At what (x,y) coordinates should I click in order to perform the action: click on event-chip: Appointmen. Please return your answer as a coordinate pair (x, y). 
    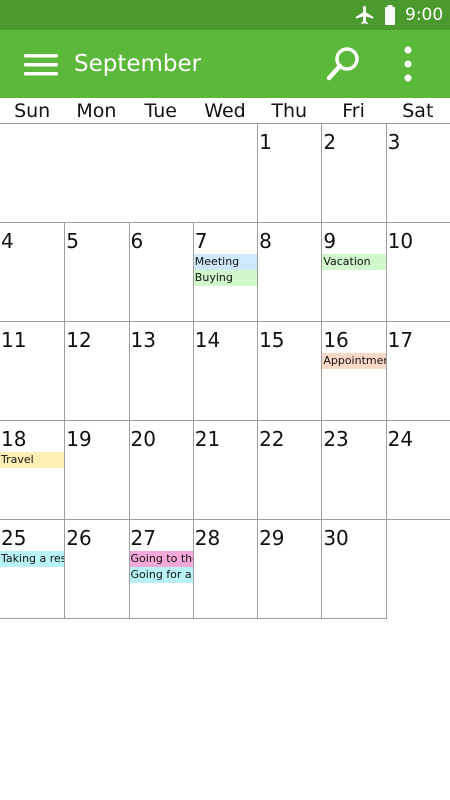
    Looking at the image, I should click on (354, 361).